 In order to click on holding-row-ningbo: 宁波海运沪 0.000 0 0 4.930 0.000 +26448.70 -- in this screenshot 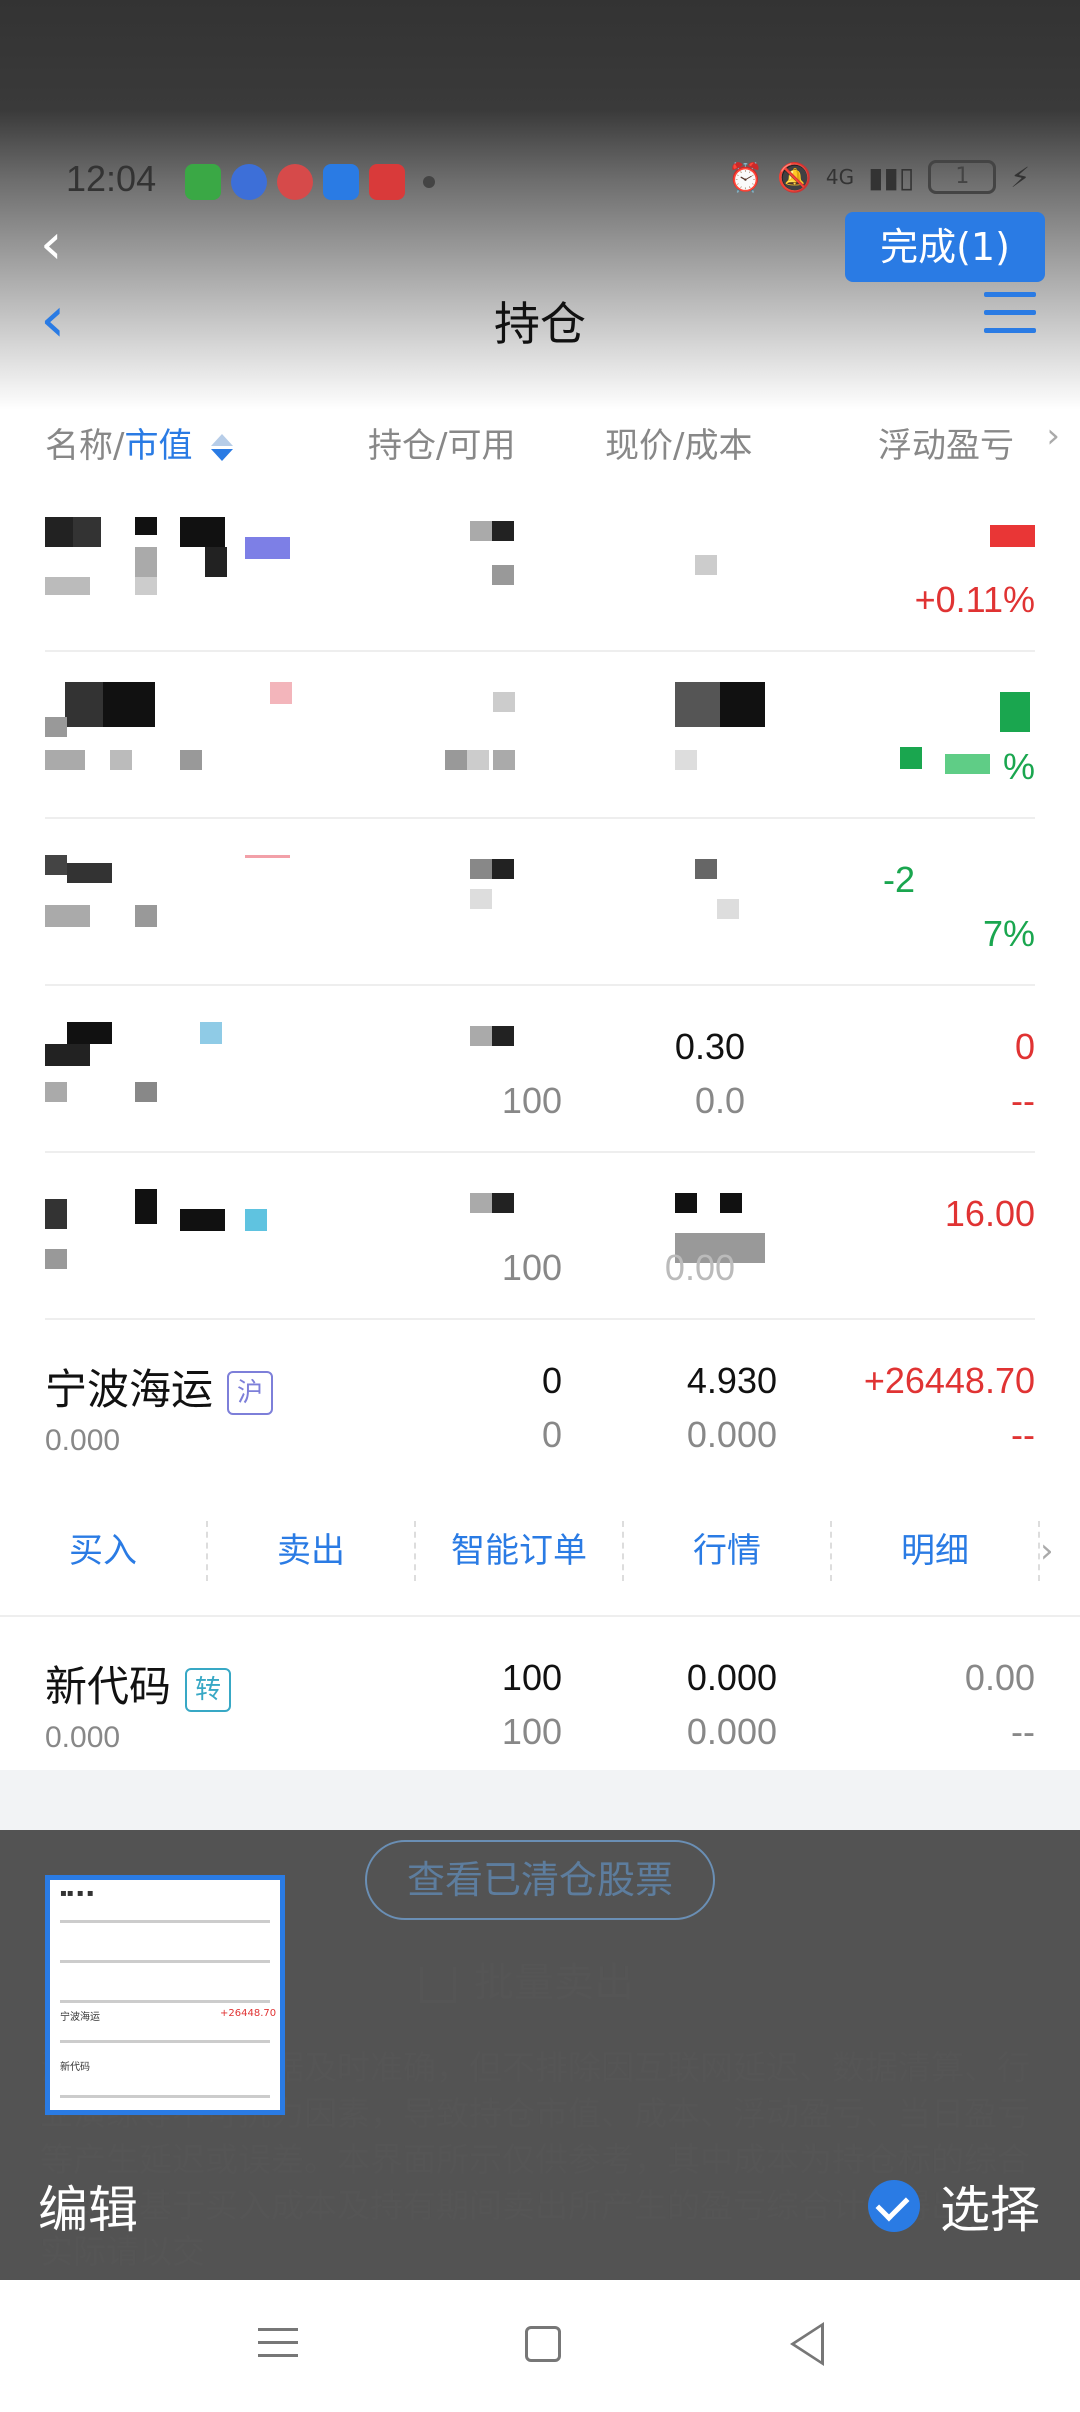, I will do `click(540, 1403)`.